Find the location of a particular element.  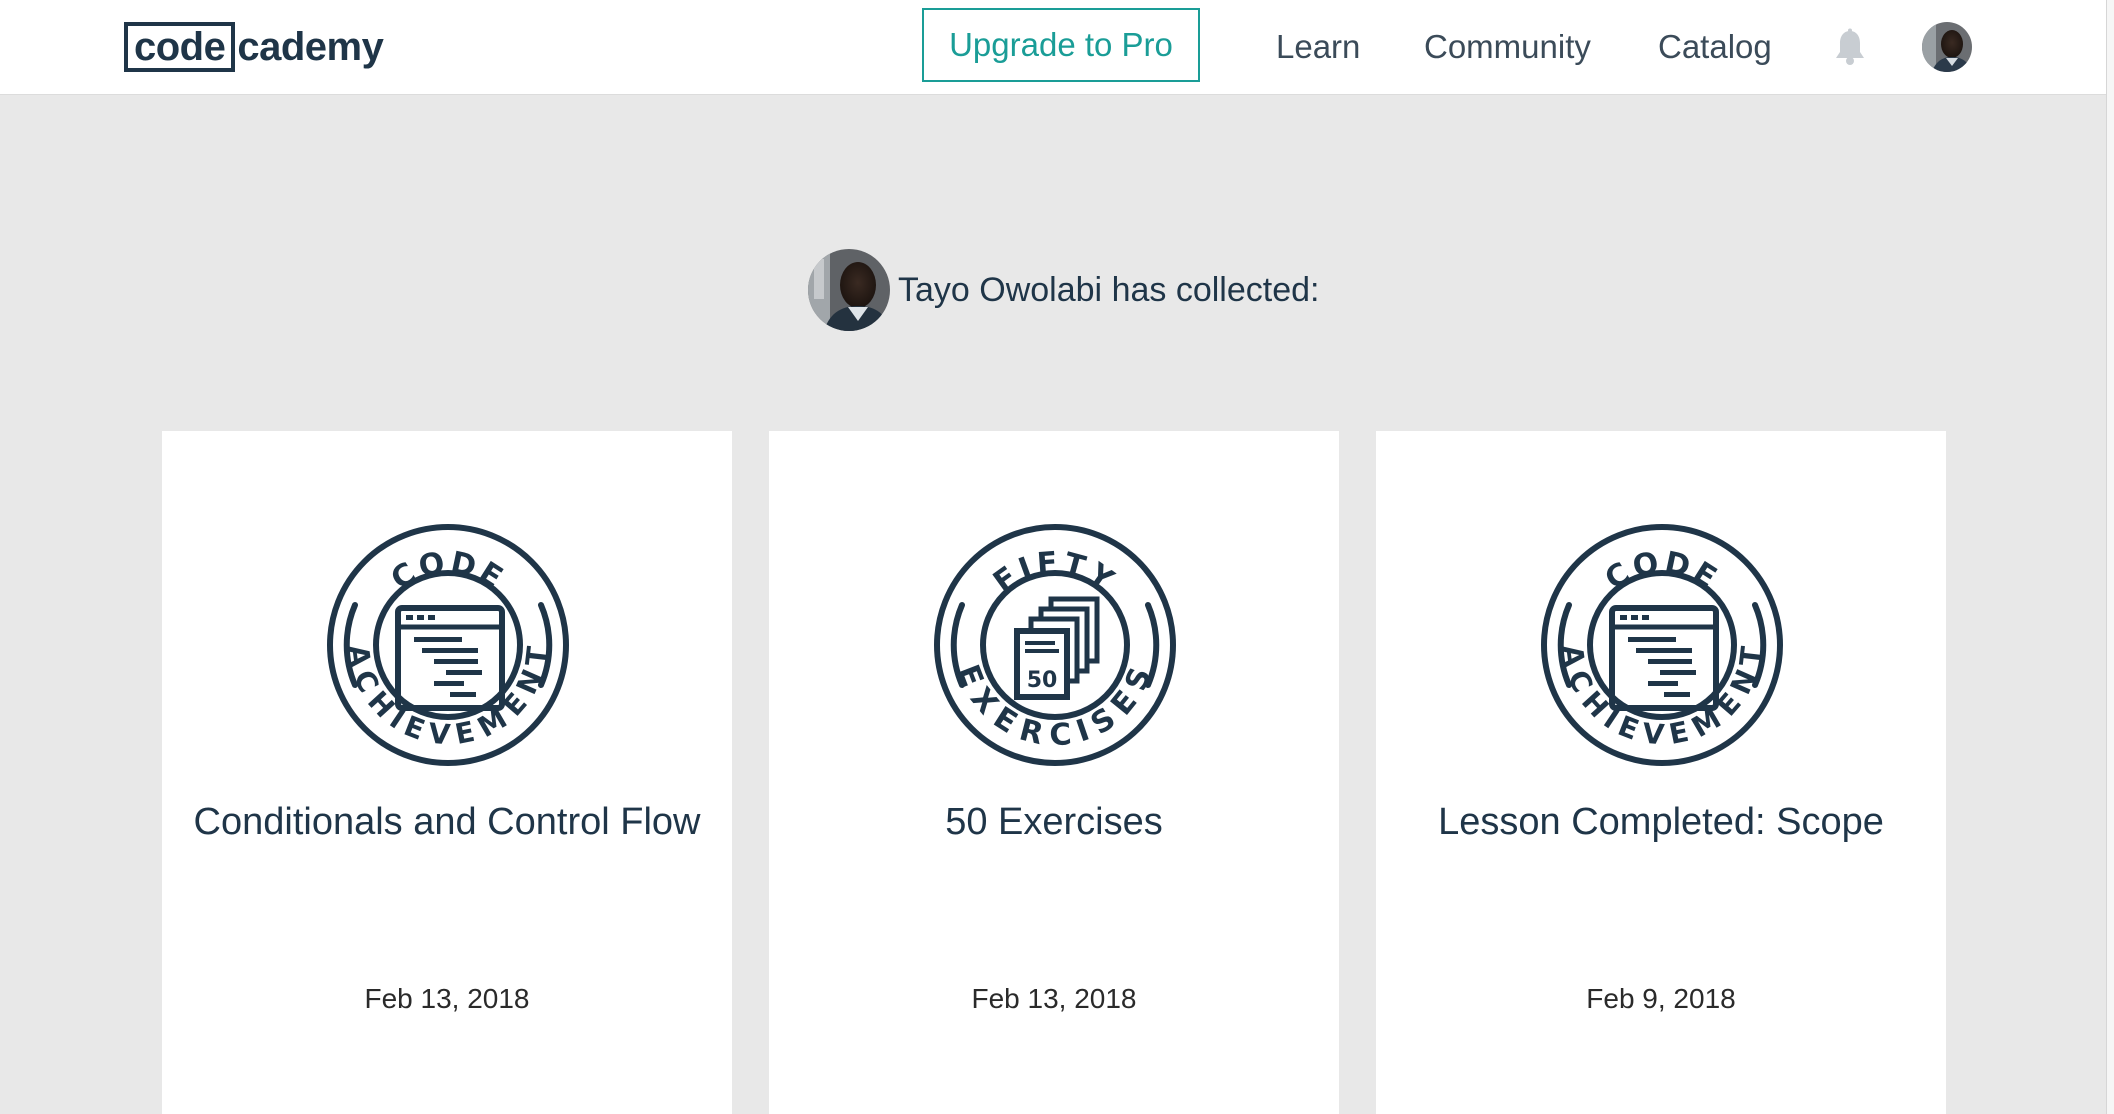

fifty-exercises-badge-icon: FIFTY EXERCISES 50 is located at coordinates (1055, 645).